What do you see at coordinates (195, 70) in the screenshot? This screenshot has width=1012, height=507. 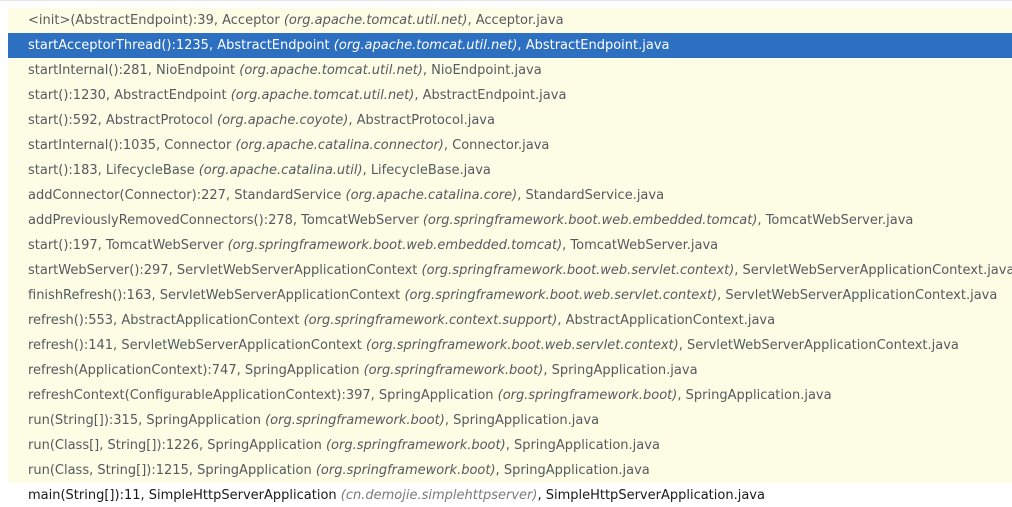 I see `frame-class: NioEndpoint` at bounding box center [195, 70].